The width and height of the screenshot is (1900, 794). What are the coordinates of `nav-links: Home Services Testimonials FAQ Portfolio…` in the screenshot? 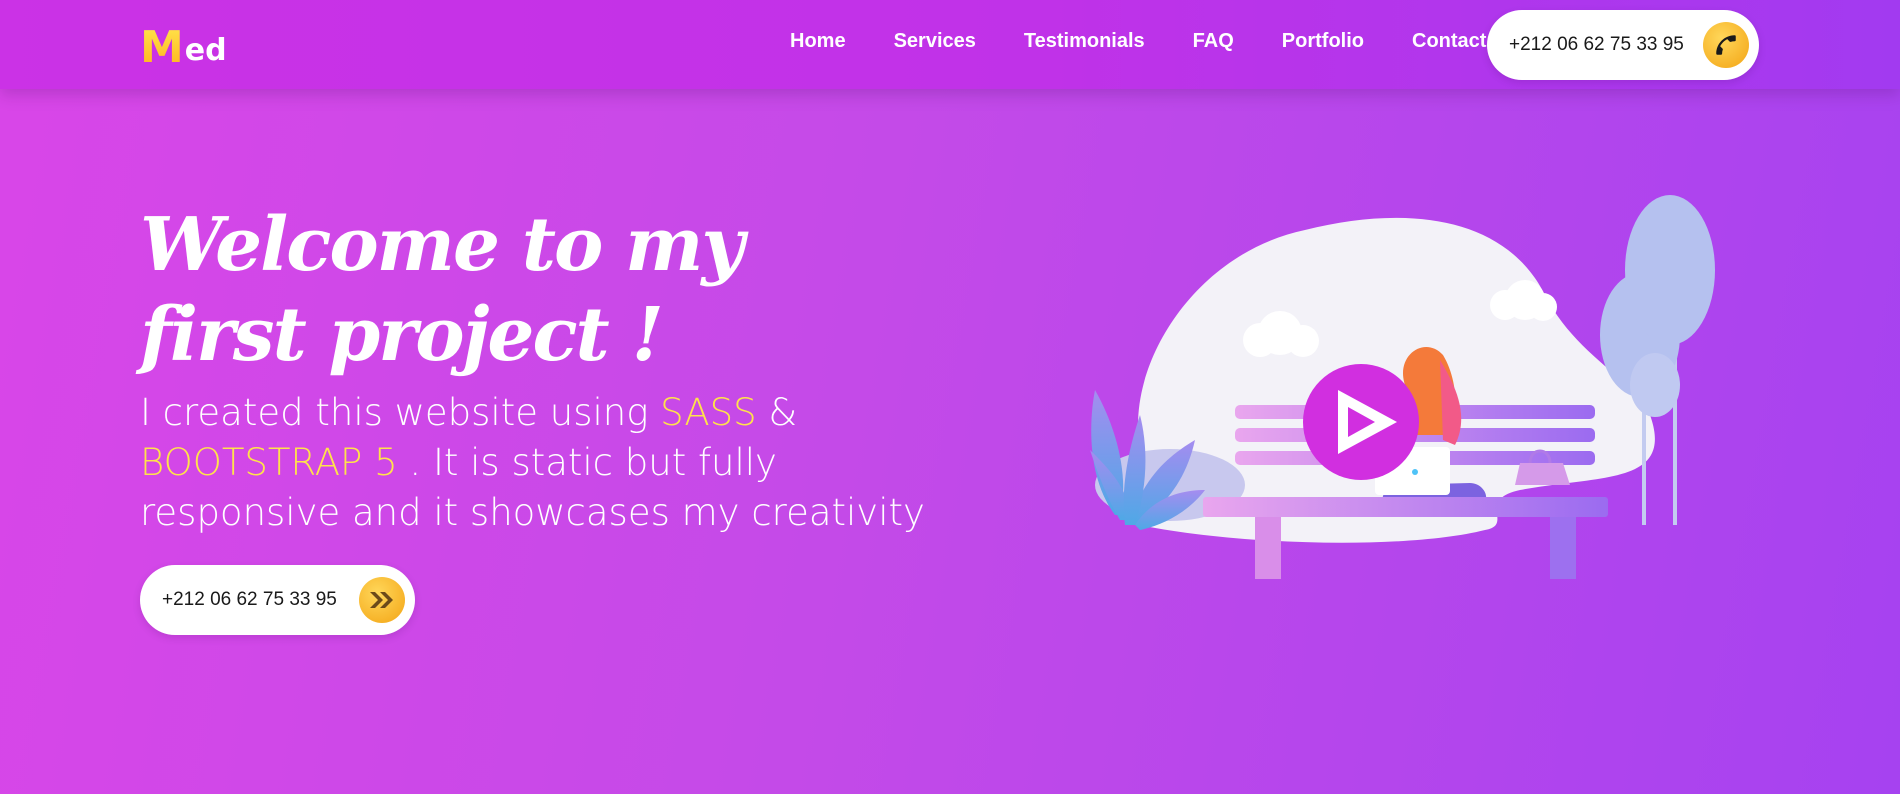 It's located at (1138, 41).